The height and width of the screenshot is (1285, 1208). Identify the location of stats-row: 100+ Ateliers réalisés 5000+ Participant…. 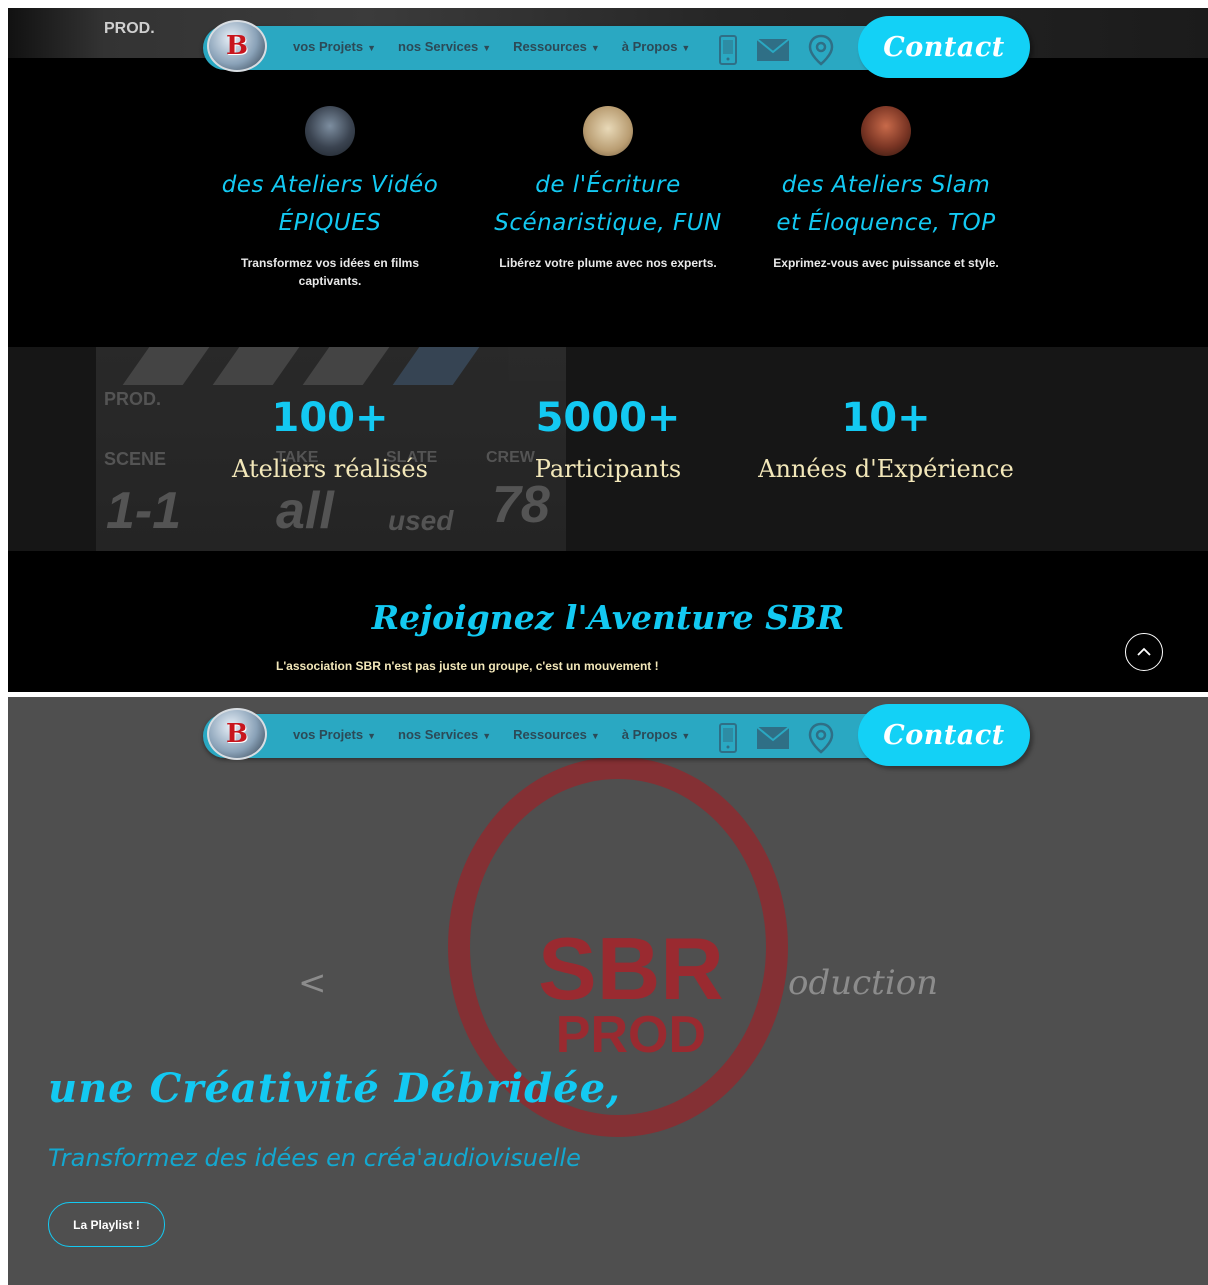
(608, 439).